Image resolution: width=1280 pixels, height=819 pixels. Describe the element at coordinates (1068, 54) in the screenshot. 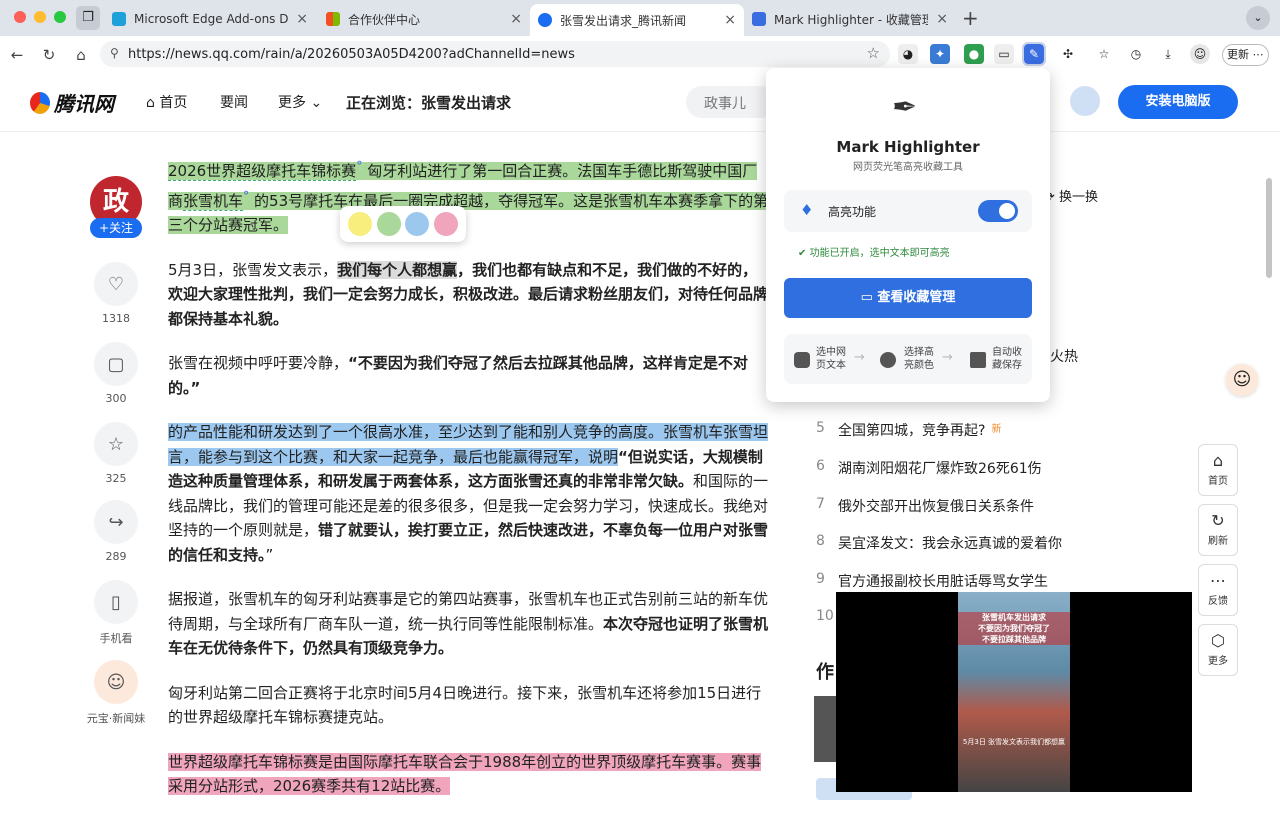

I see `extensions-puzzle-icon: ✣` at that location.